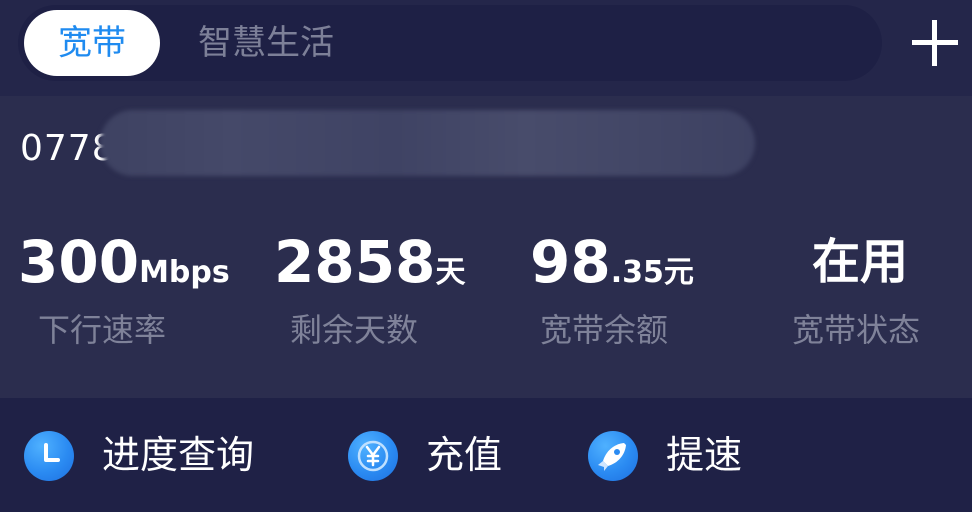  Describe the element at coordinates (178, 455) in the screenshot. I see `progress-query-label: 进度查询` at that location.